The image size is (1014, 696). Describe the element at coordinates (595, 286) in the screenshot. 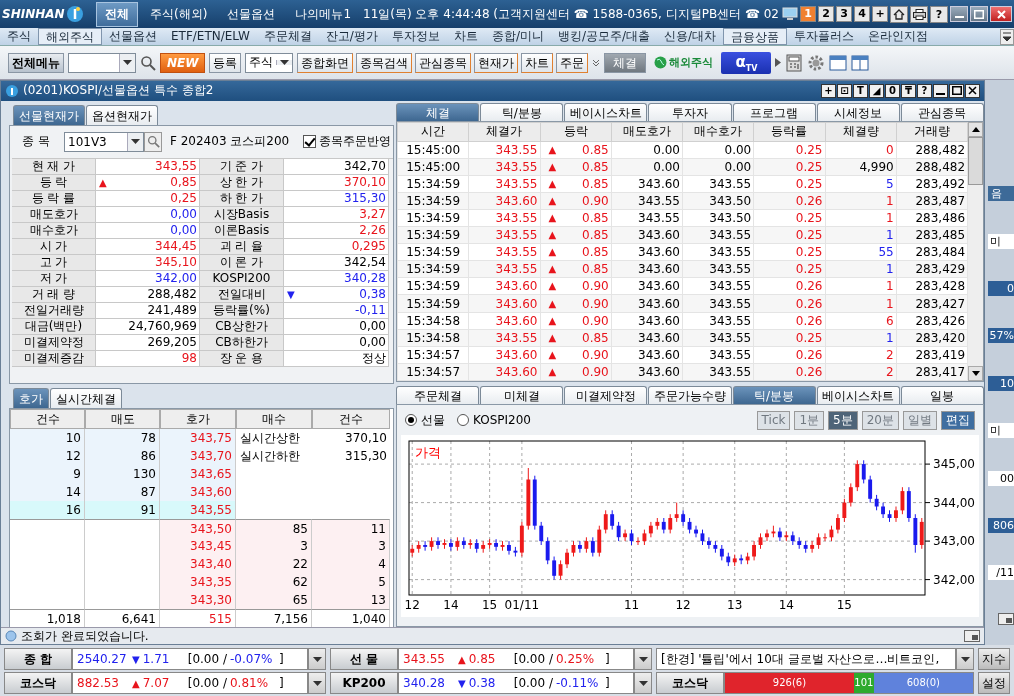

I see `table-cell: 0.90` at that location.